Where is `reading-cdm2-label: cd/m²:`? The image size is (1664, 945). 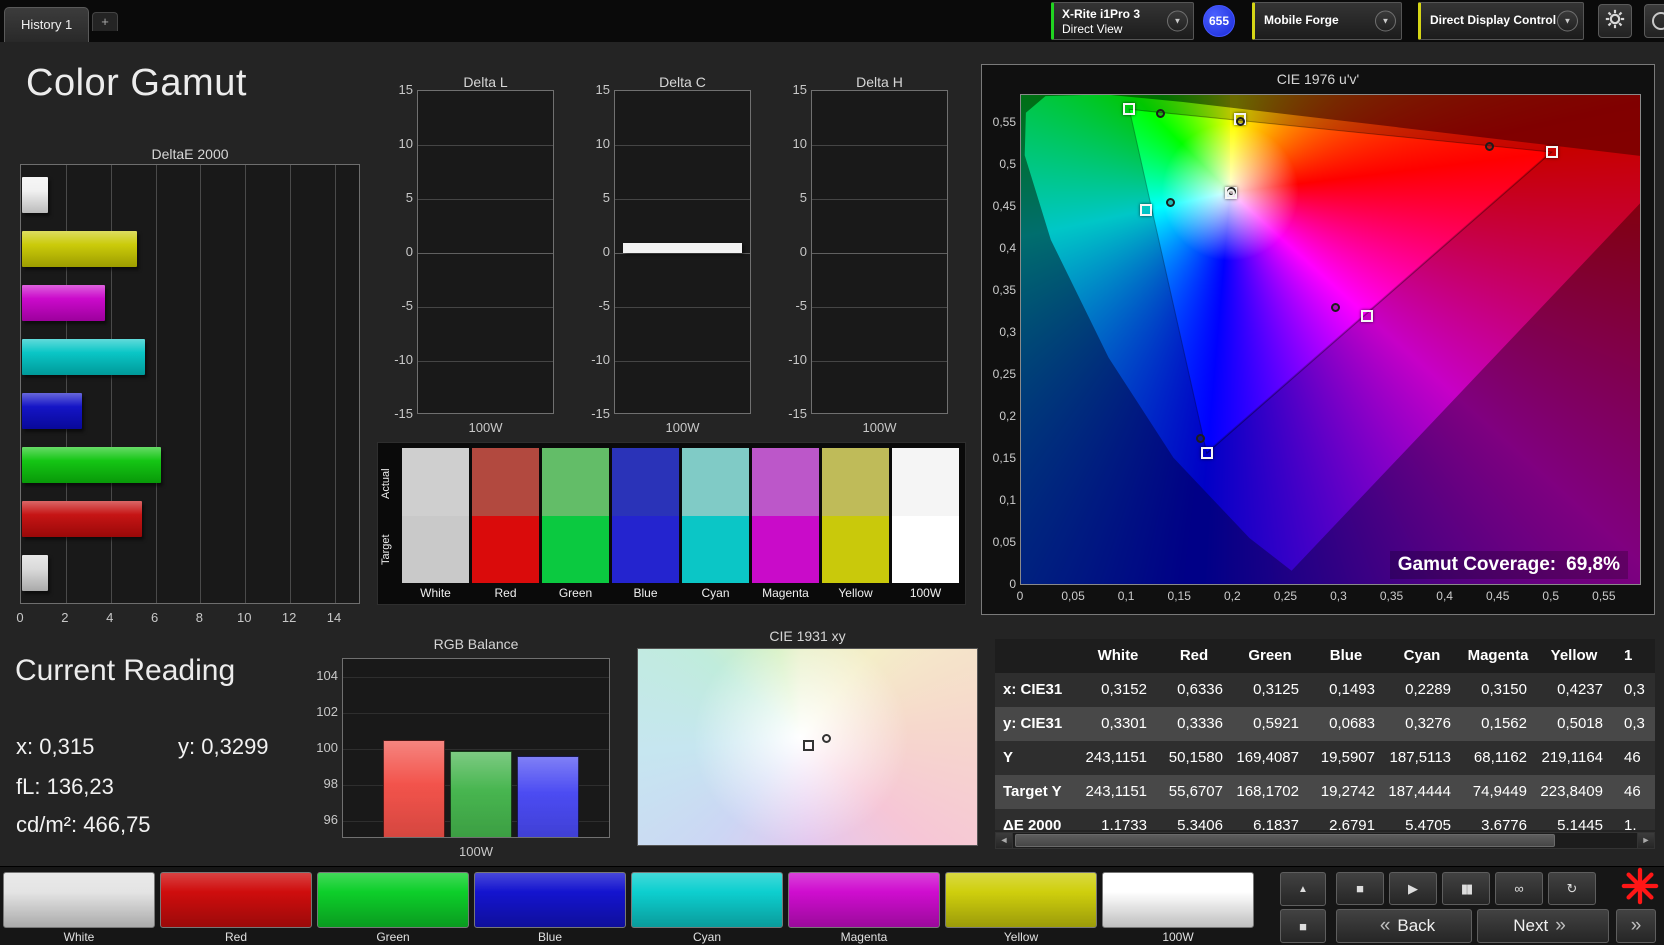
reading-cdm2-label: cd/m²: is located at coordinates (47, 824).